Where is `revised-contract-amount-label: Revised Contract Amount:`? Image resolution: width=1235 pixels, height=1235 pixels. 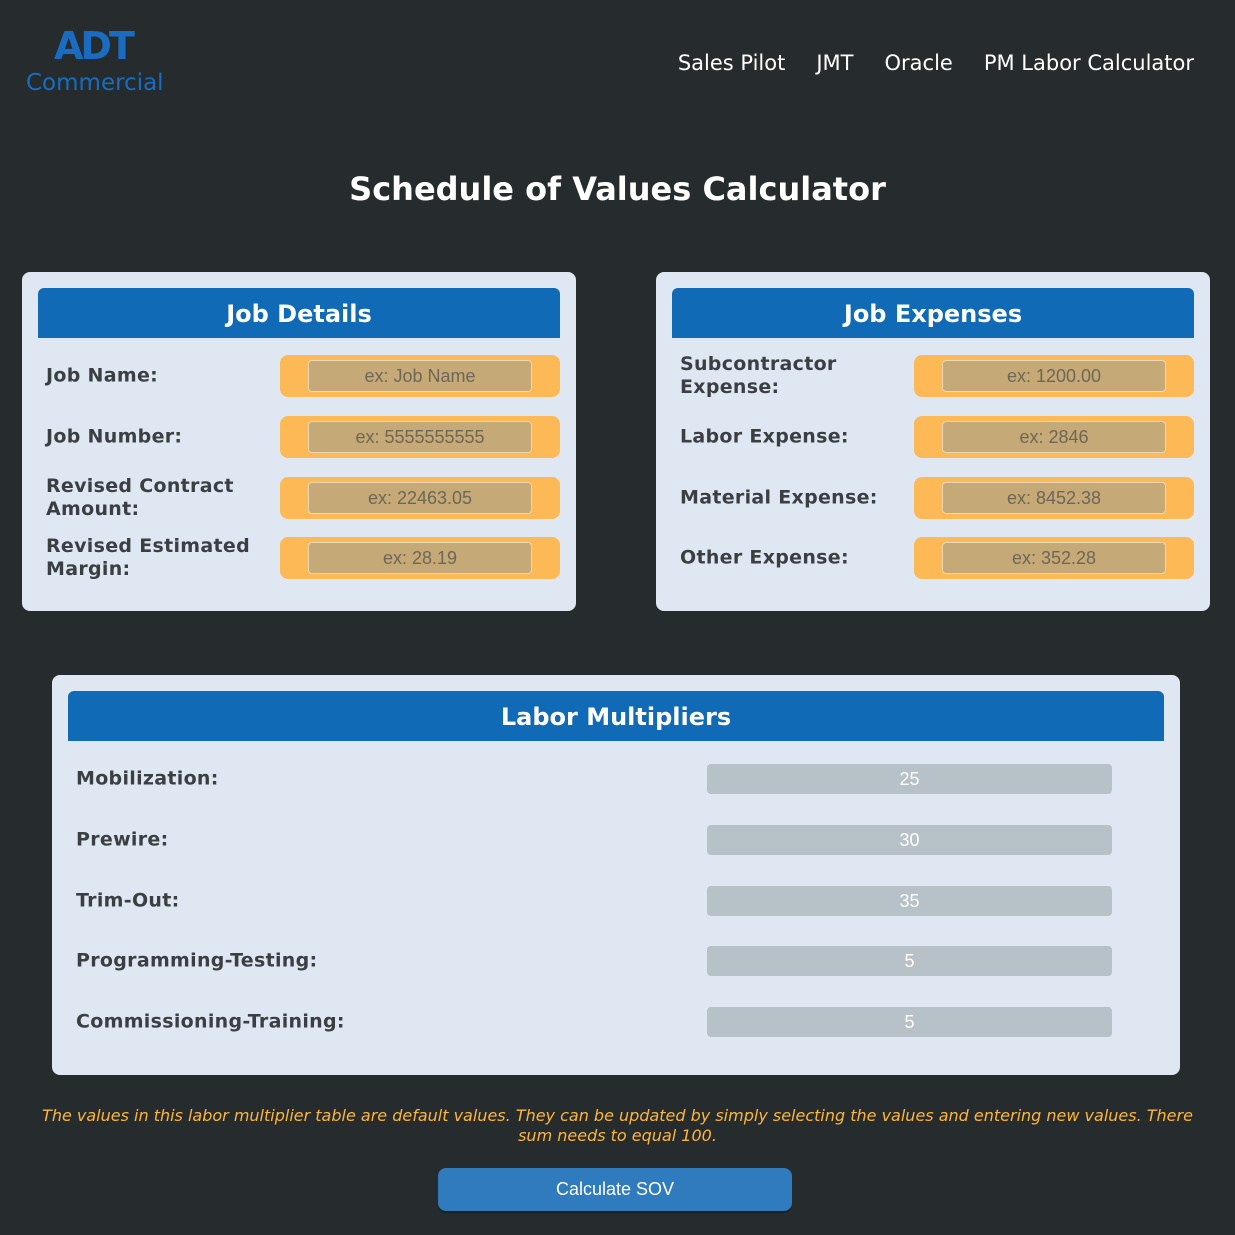 revised-contract-amount-label: Revised Contract Amount: is located at coordinates (140, 497).